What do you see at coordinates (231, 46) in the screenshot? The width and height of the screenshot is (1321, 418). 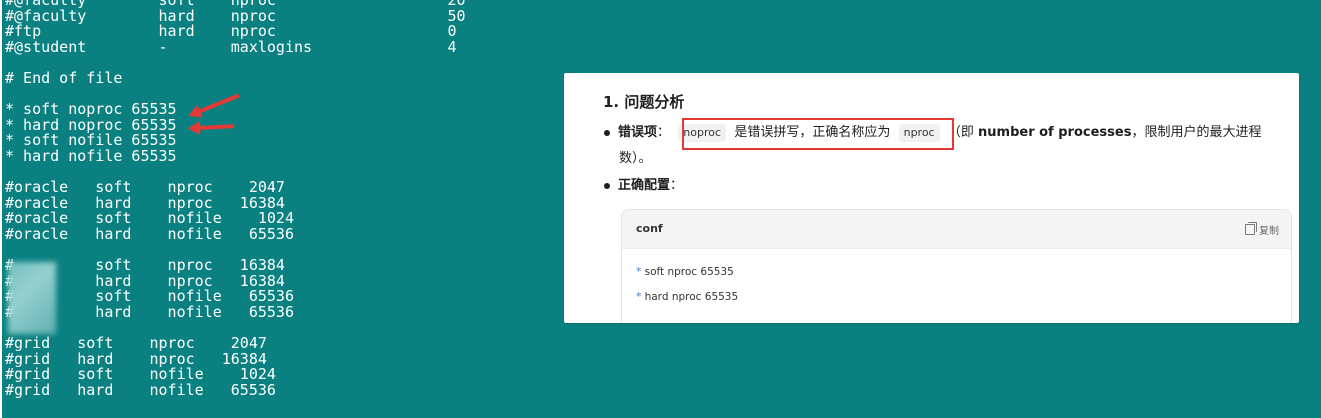 I see `terminal-line: #@student - maxlogins 4` at bounding box center [231, 46].